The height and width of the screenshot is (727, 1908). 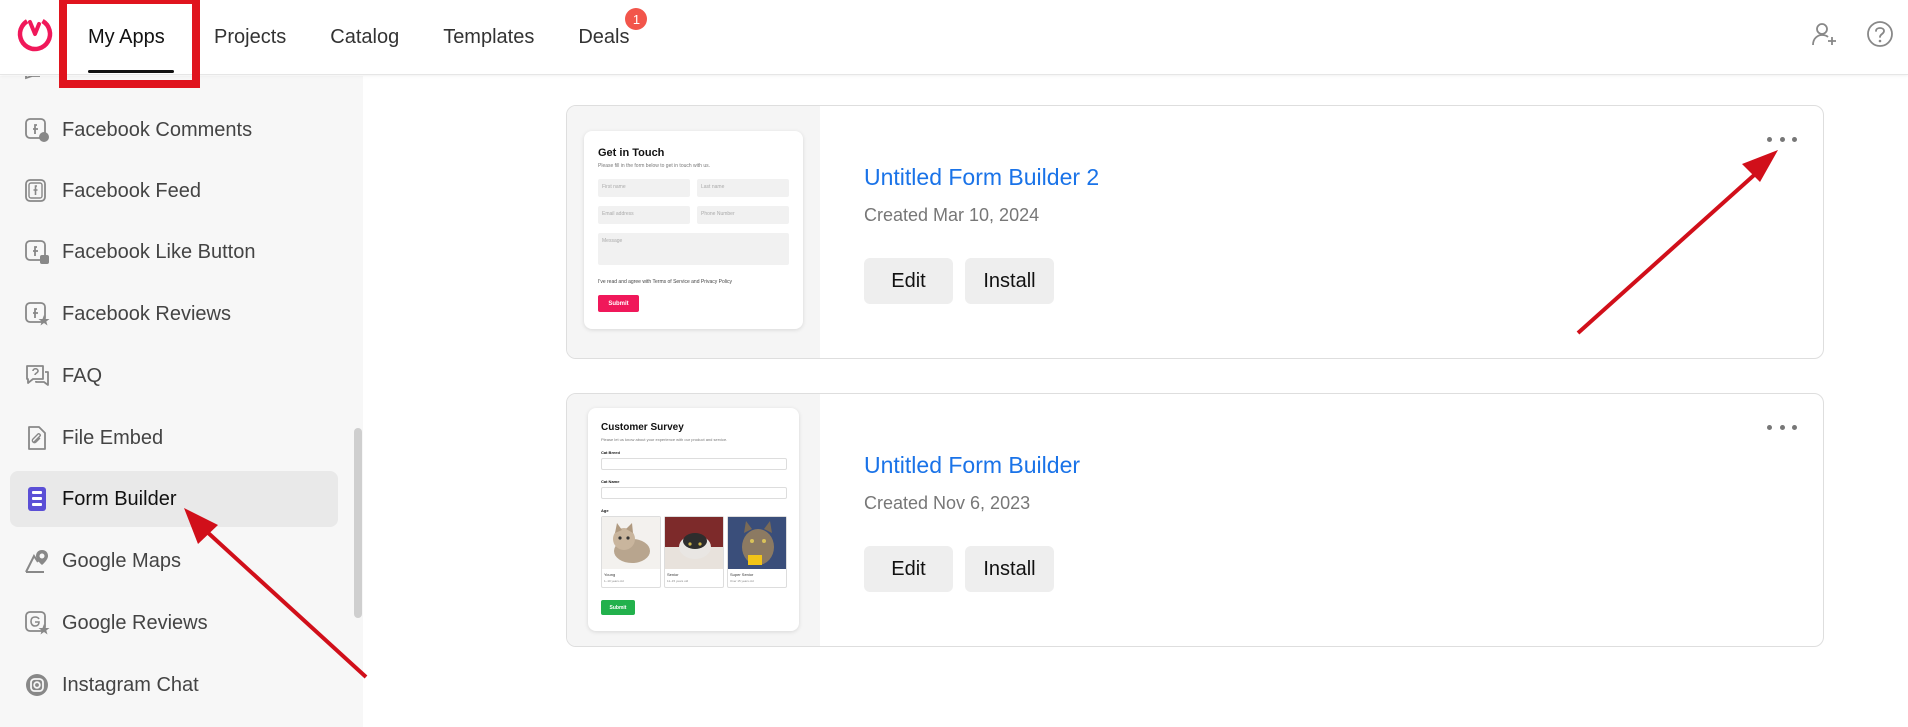 I want to click on thumb-label-name: Cat Name, so click(x=610, y=481).